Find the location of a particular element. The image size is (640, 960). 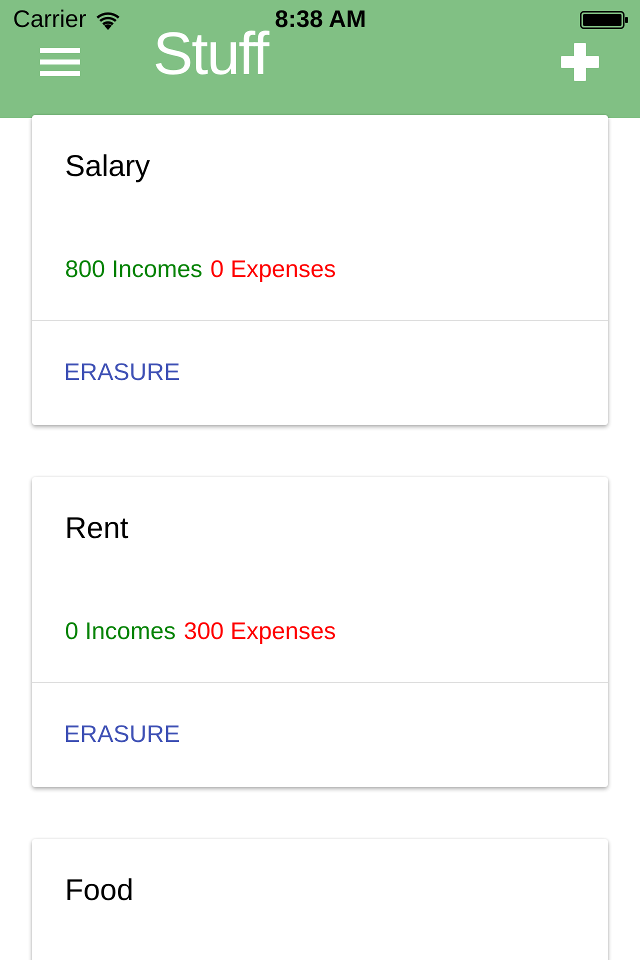

add-button is located at coordinates (580, 62).